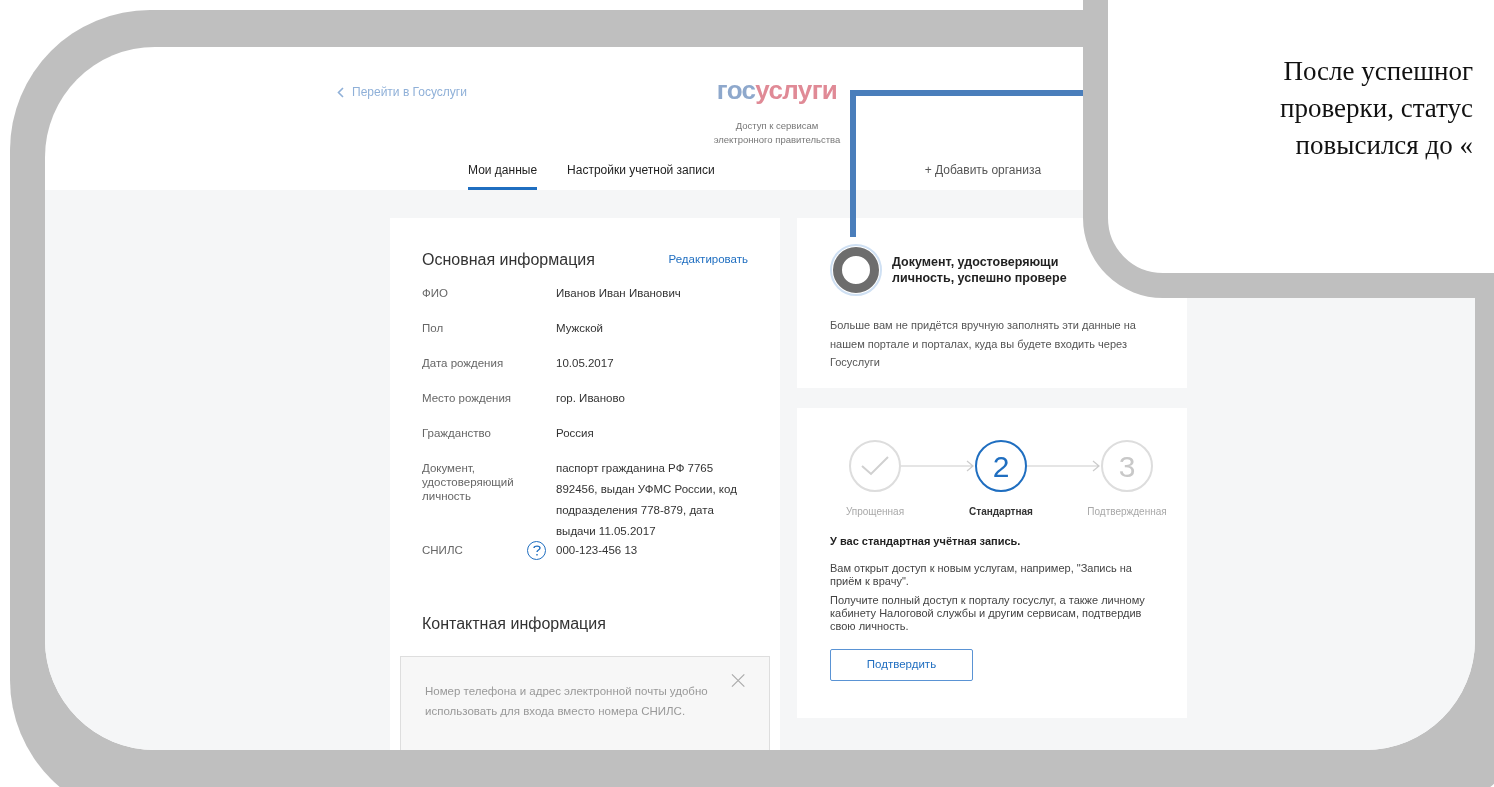  Describe the element at coordinates (514, 624) in the screenshot. I see `section-title: Контактная информация` at that location.